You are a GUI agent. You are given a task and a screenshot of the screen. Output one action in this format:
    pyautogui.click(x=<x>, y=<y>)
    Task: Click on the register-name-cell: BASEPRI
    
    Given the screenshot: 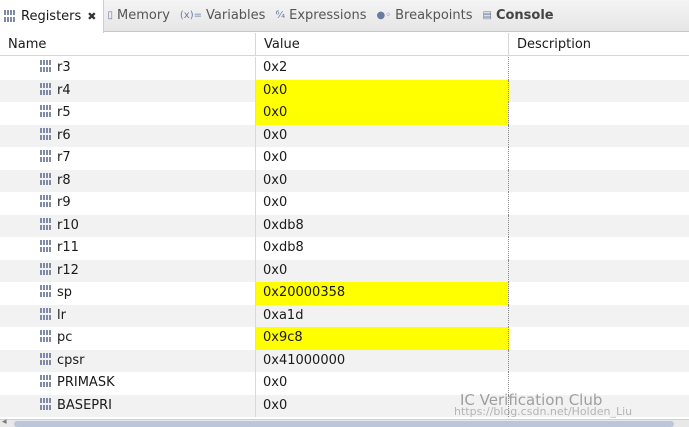 What is the action you would take?
    pyautogui.click(x=128, y=405)
    